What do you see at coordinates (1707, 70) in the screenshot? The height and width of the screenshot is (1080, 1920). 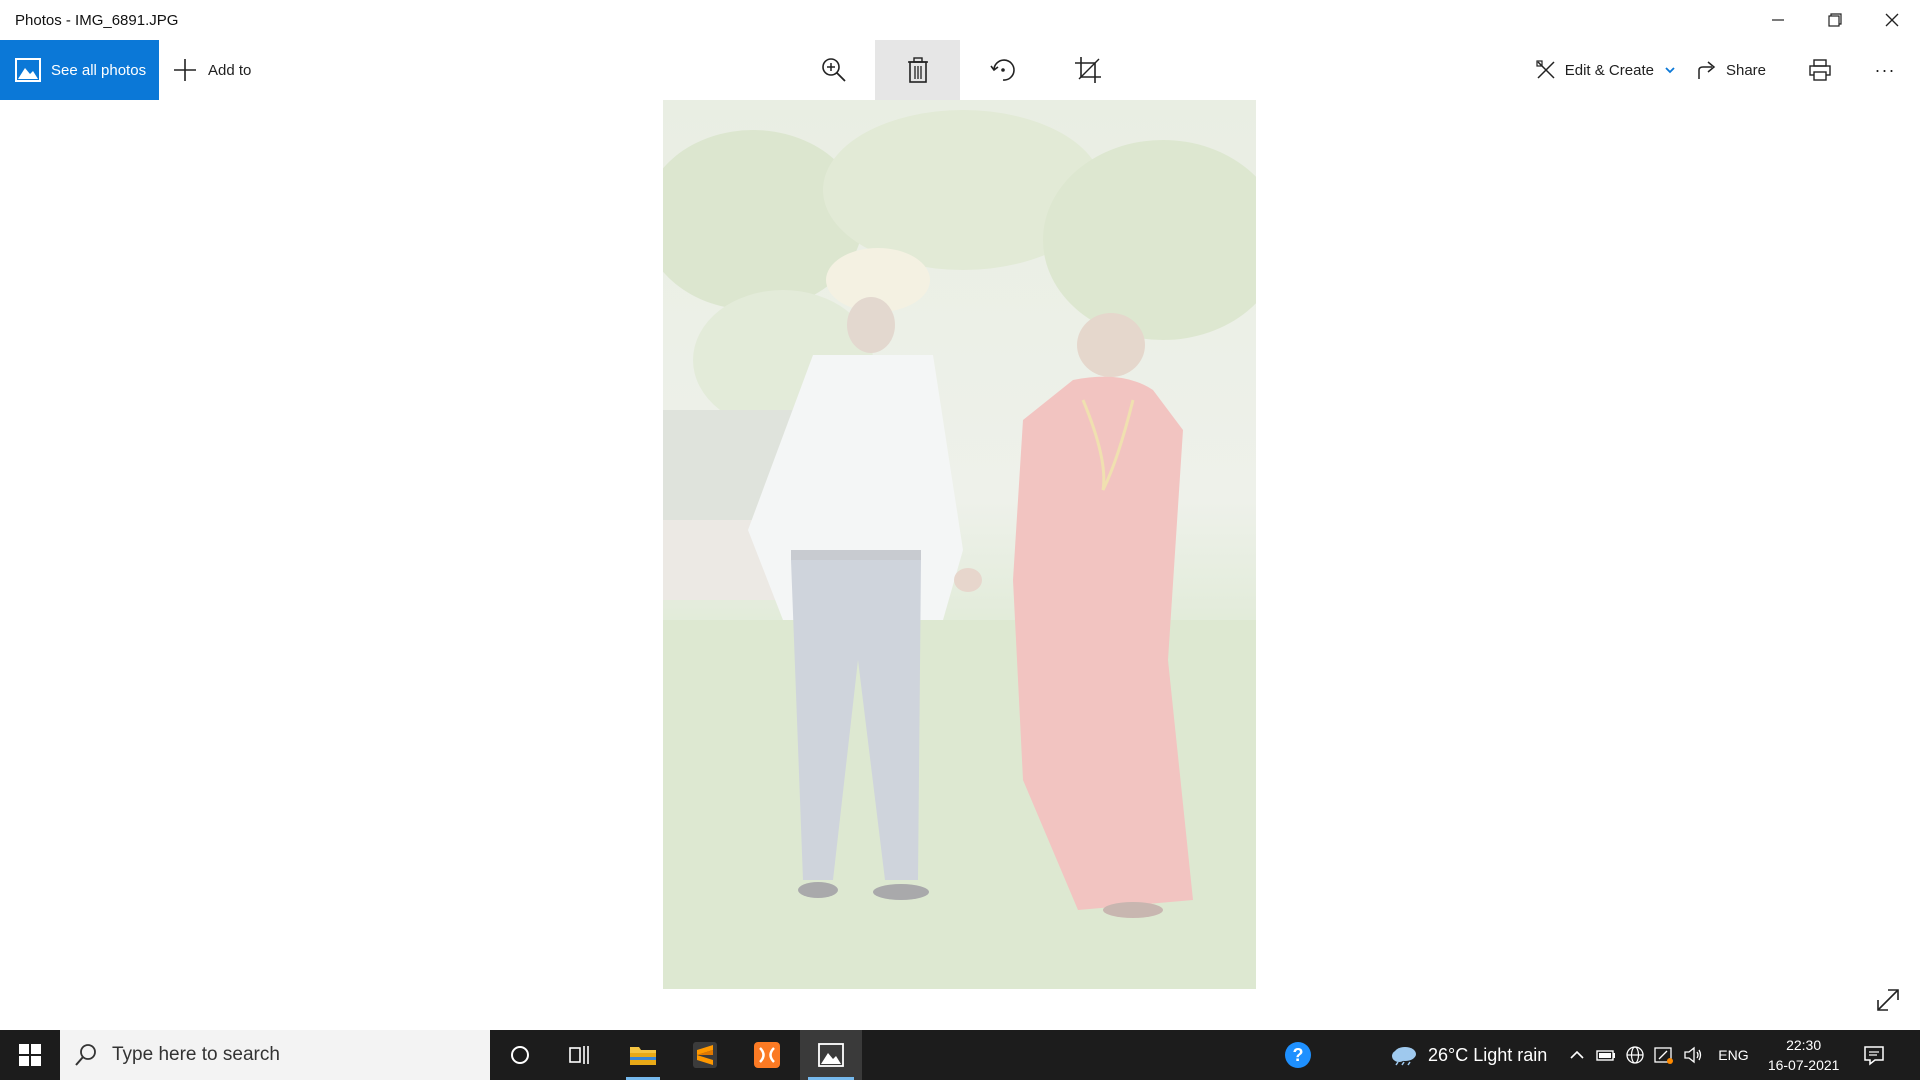 I see `share-icon` at bounding box center [1707, 70].